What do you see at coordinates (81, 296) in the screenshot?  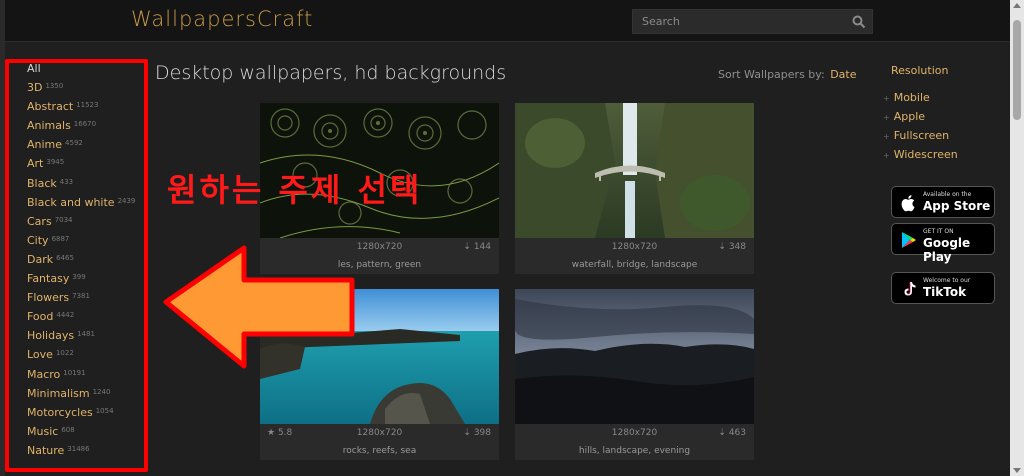 I see `category-count: 7381` at bounding box center [81, 296].